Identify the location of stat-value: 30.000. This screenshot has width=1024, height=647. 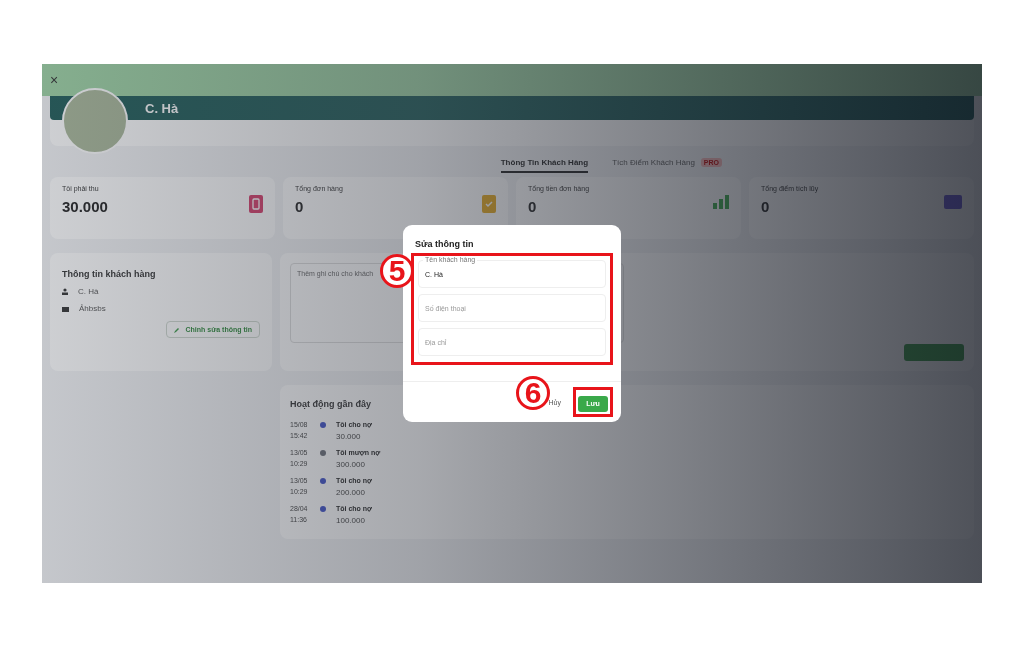
(85, 206).